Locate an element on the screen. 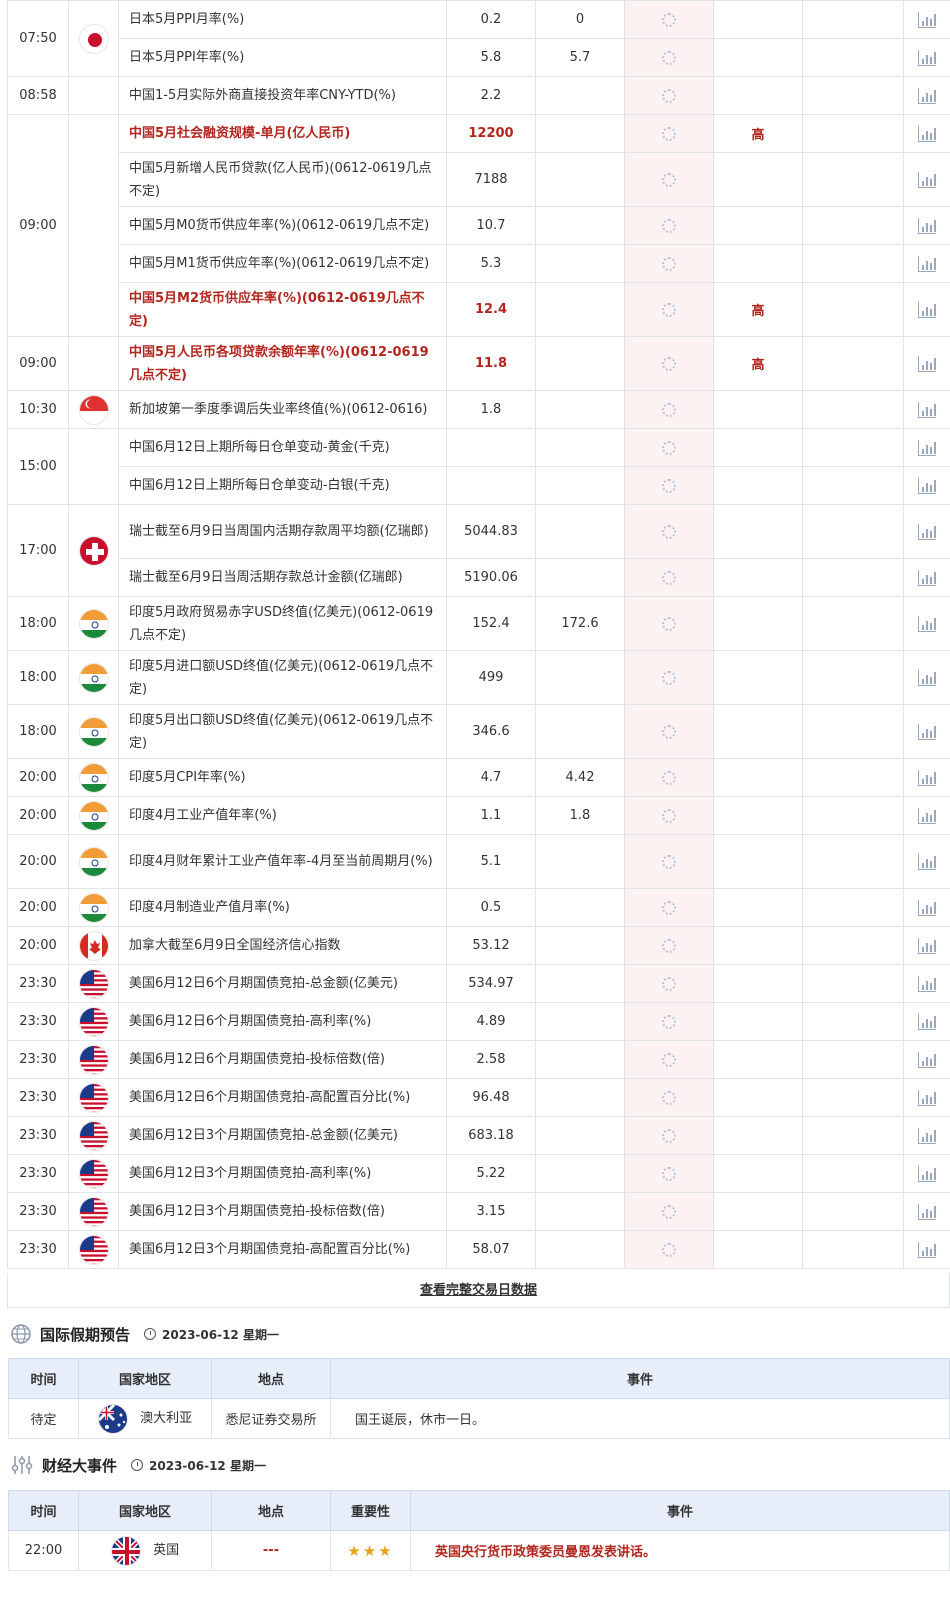  previous-value: 0.2 is located at coordinates (491, 19).